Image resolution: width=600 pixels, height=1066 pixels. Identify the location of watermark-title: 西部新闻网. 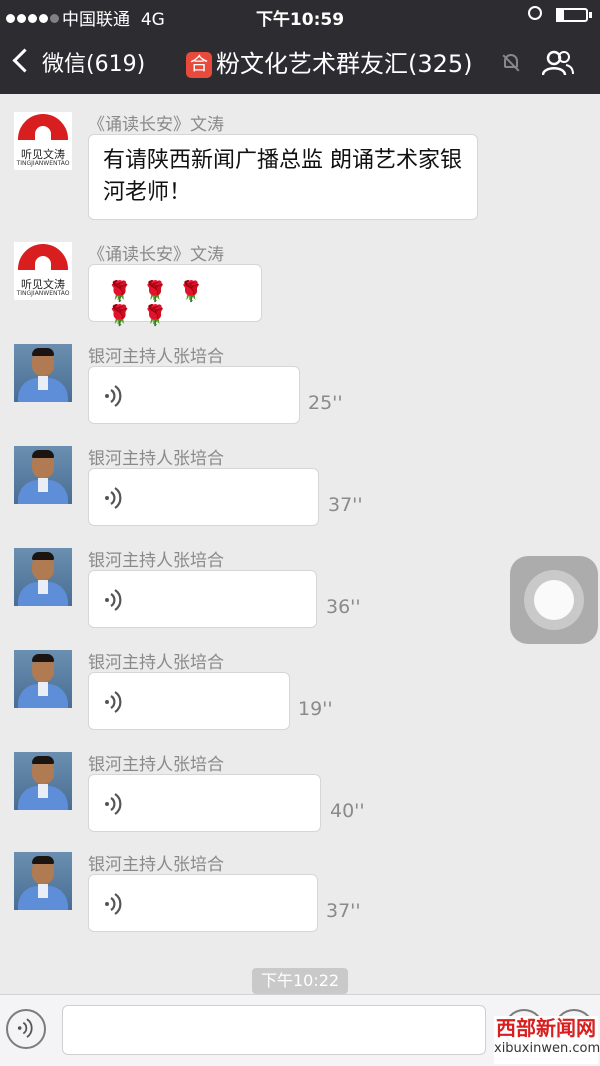
(546, 1028).